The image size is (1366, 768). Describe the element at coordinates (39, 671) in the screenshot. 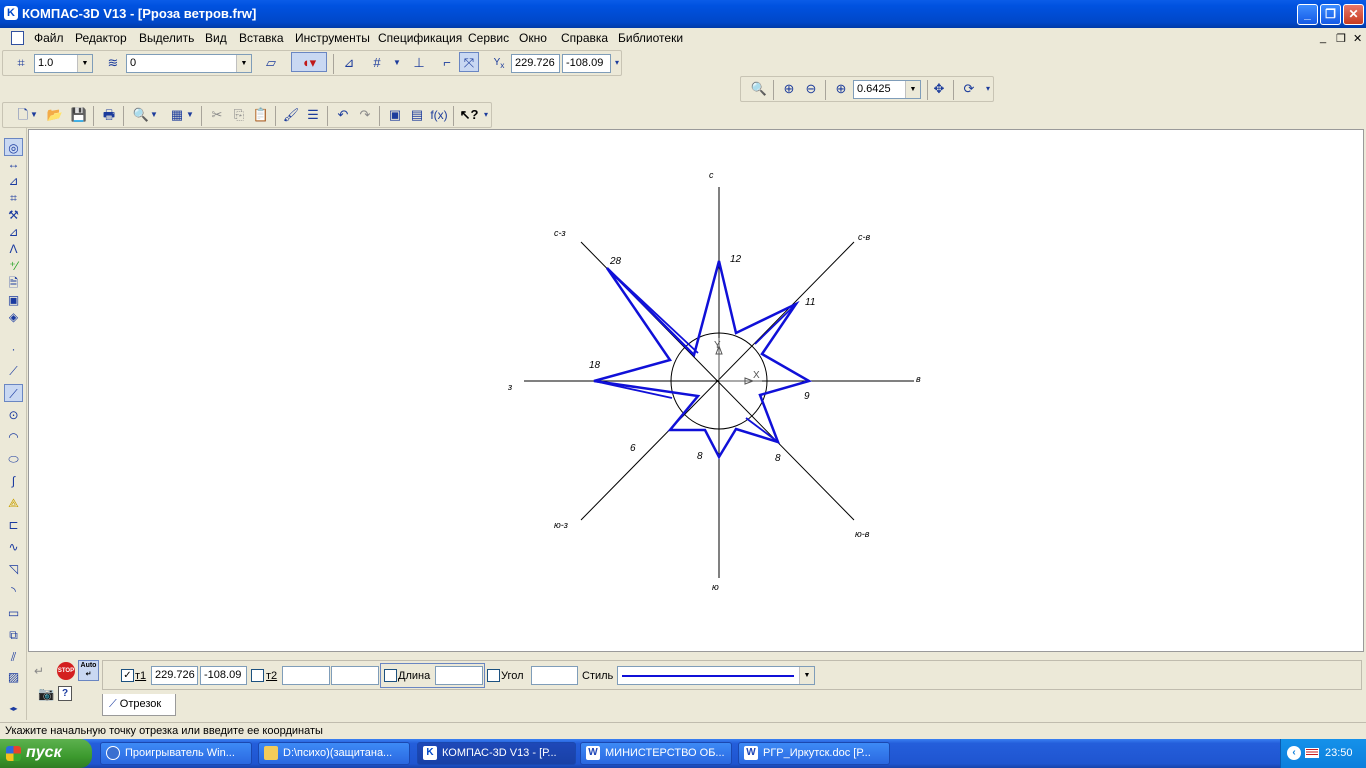

I see `enter-arrow-icon: ↵` at that location.